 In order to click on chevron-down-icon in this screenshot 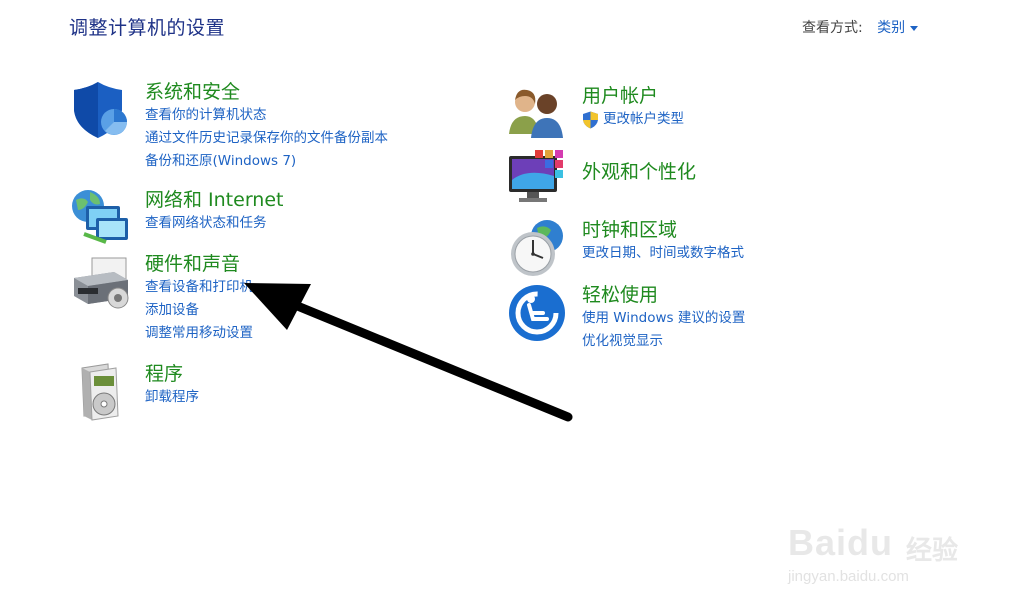, I will do `click(914, 28)`.